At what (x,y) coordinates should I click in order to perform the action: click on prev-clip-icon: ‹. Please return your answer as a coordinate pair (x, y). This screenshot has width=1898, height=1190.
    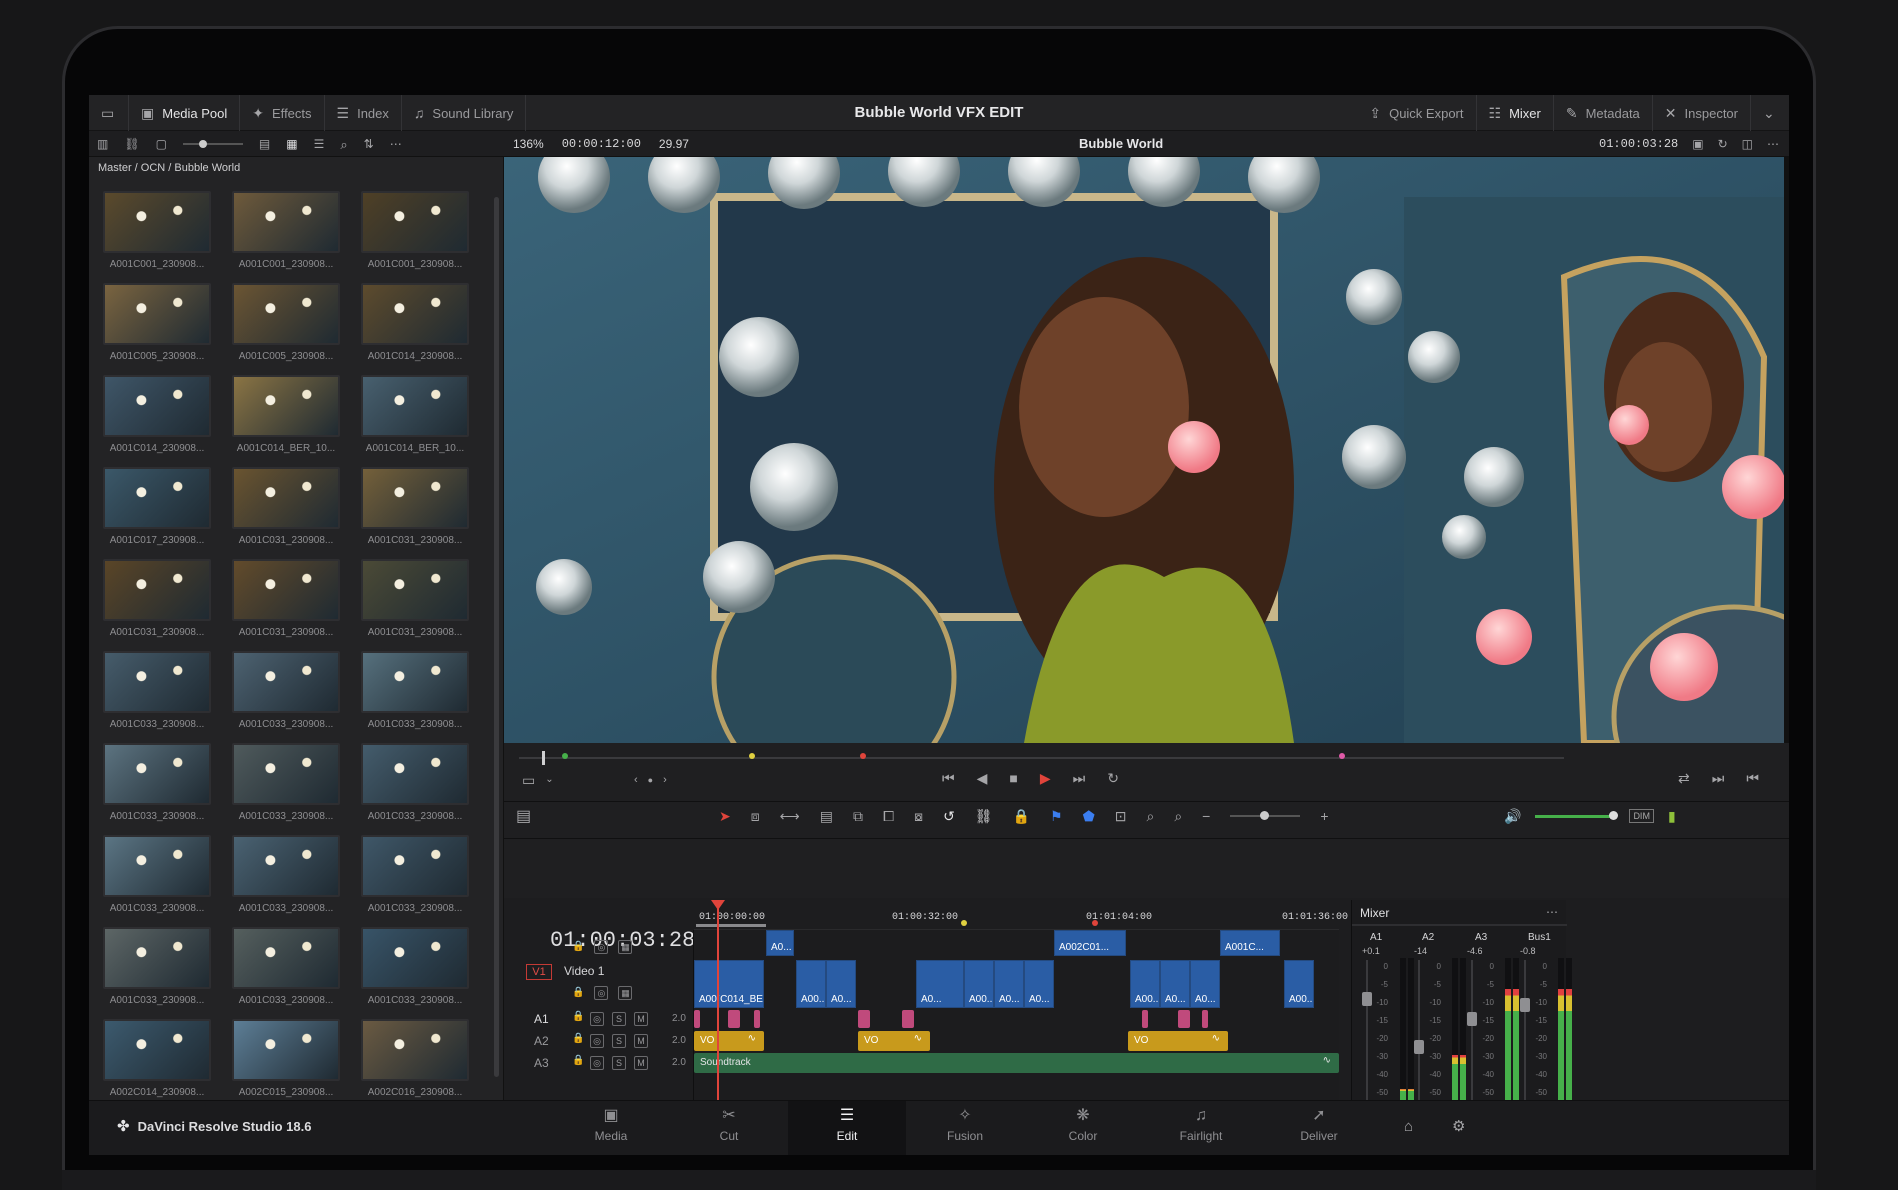
    Looking at the image, I should click on (636, 780).